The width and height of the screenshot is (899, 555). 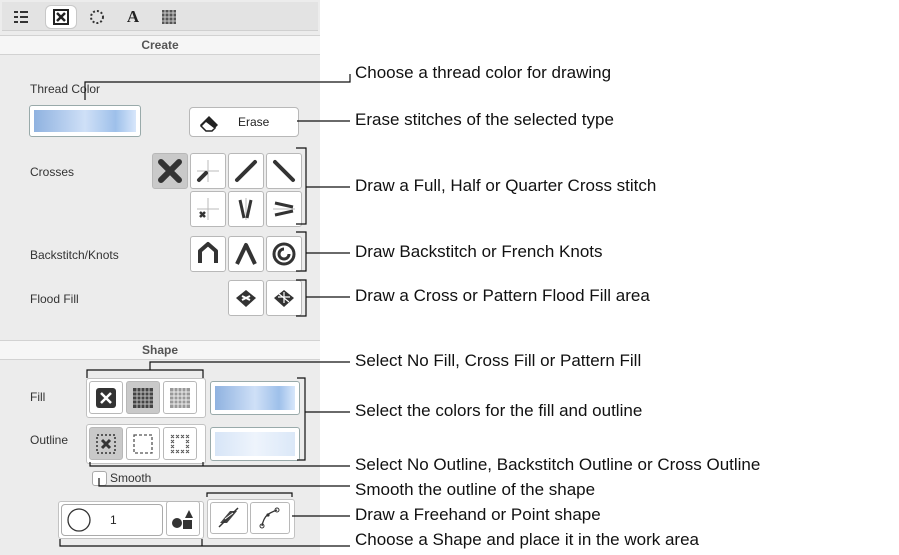 What do you see at coordinates (479, 251) in the screenshot?
I see `annotation-backstitch: Draw Backstitch or French Knots` at bounding box center [479, 251].